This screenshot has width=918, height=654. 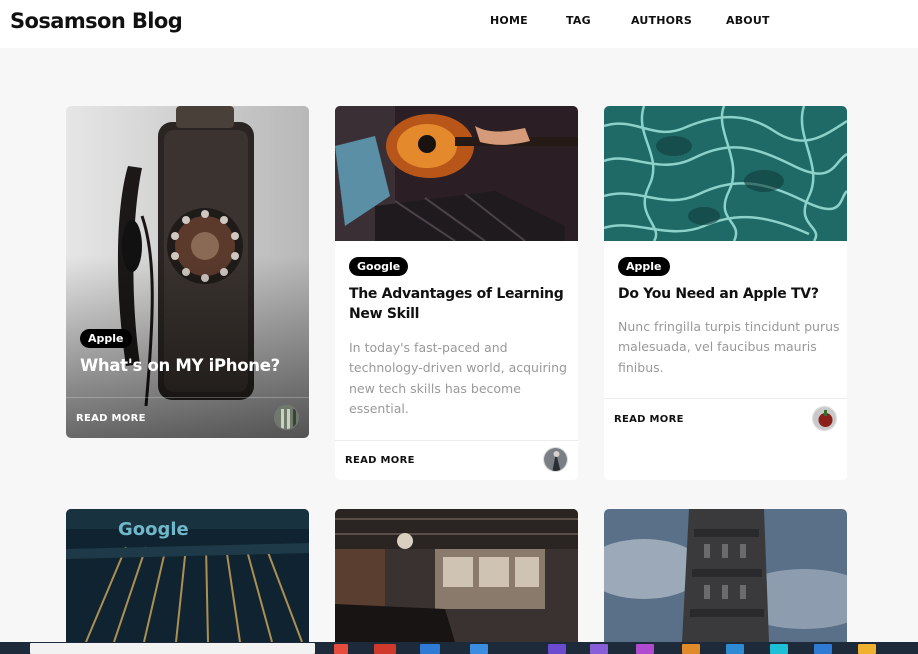 What do you see at coordinates (725, 173) in the screenshot?
I see `water-caustics-photo` at bounding box center [725, 173].